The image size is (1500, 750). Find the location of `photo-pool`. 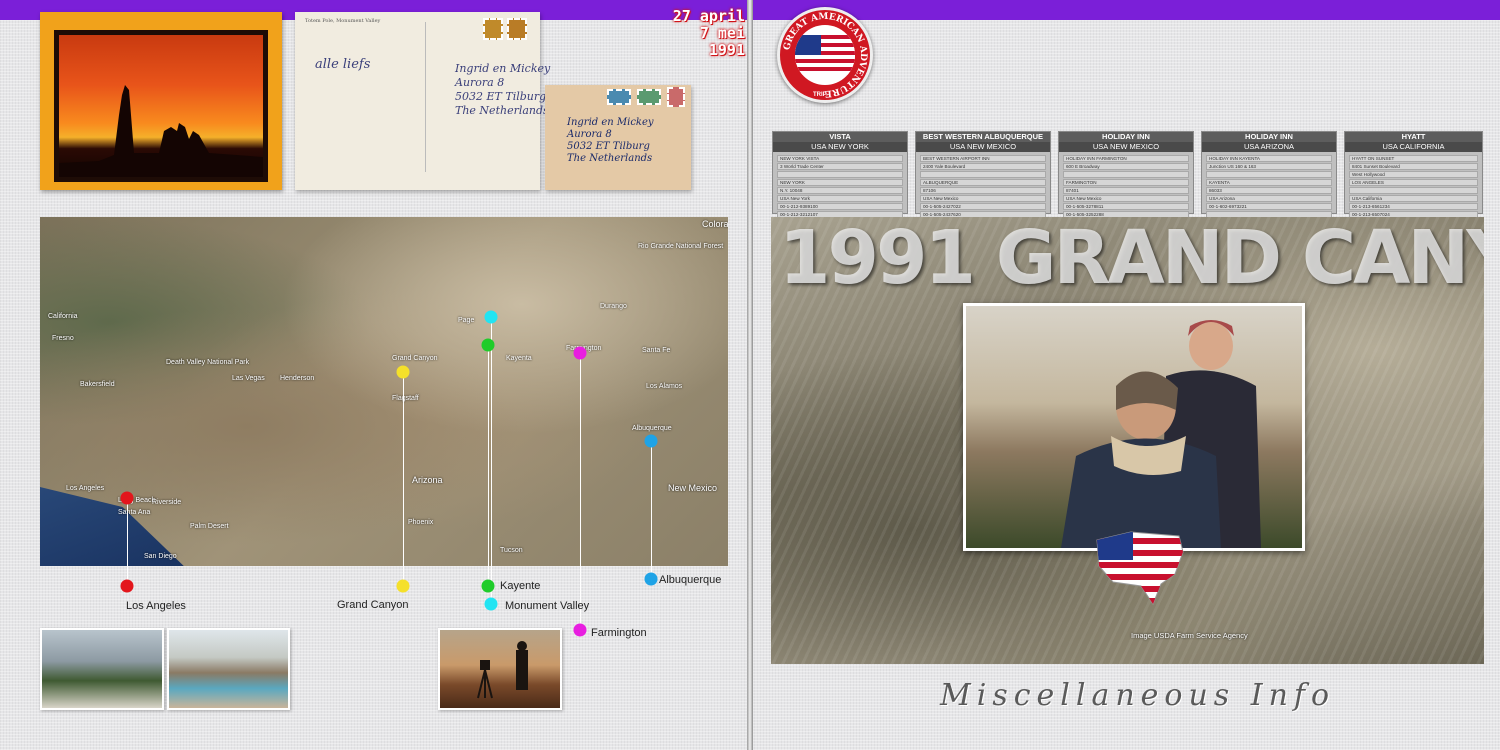

photo-pool is located at coordinates (228, 669).